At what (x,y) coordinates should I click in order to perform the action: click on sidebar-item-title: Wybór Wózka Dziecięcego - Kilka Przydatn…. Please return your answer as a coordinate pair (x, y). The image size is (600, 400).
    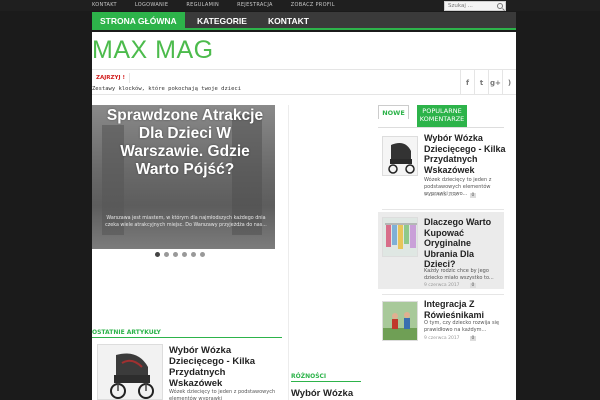
    Looking at the image, I should click on (465, 154).